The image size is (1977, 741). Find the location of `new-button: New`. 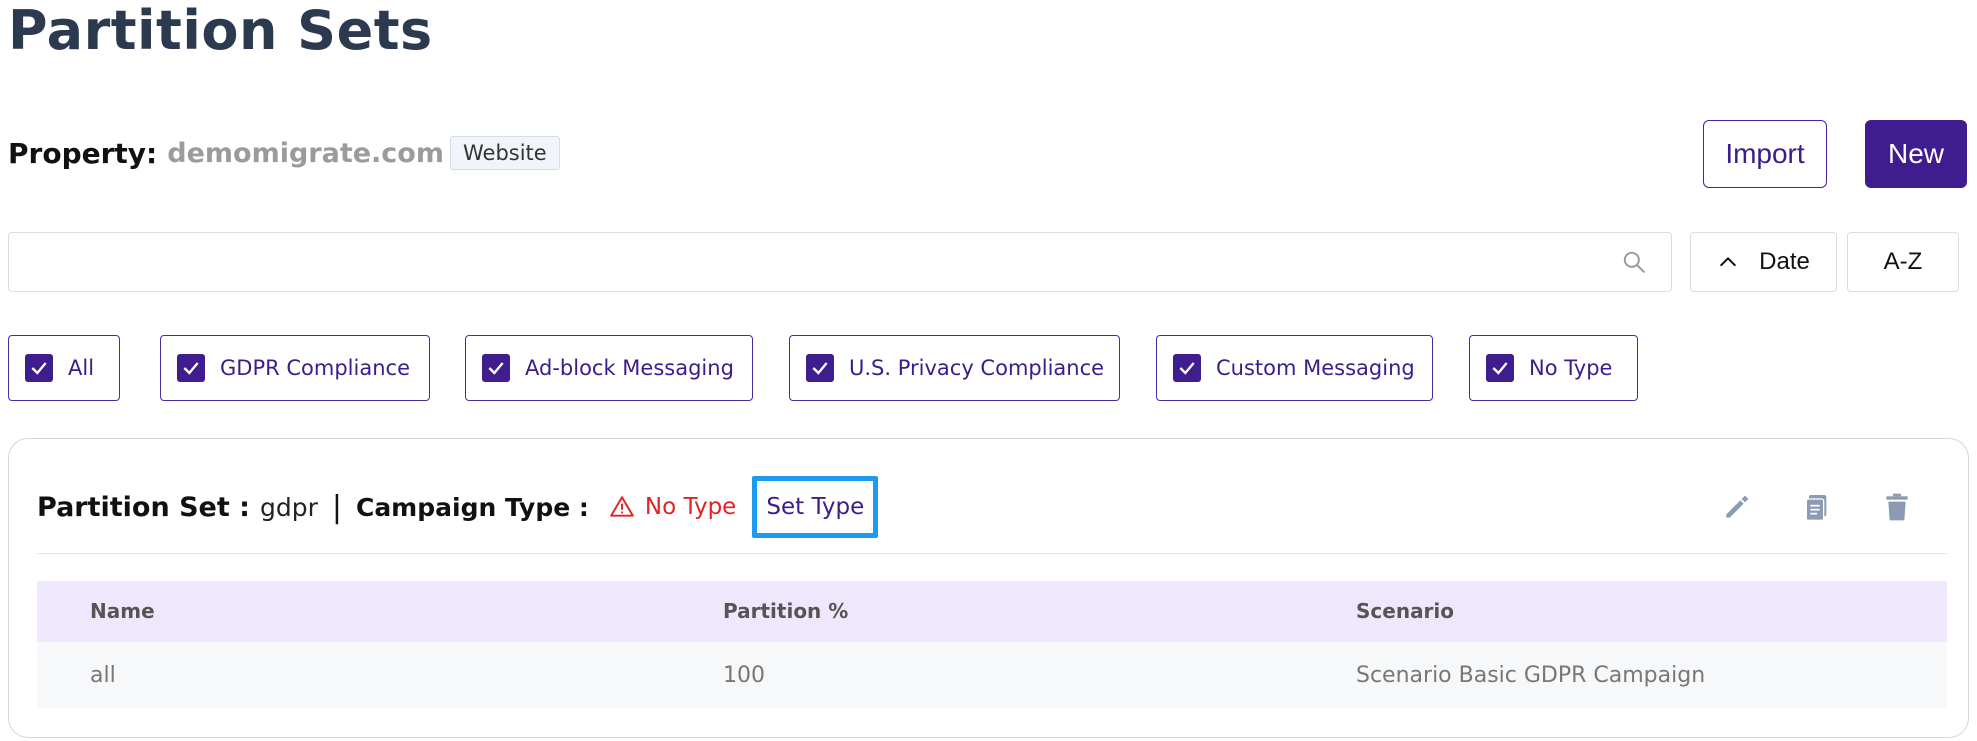

new-button: New is located at coordinates (1916, 154).